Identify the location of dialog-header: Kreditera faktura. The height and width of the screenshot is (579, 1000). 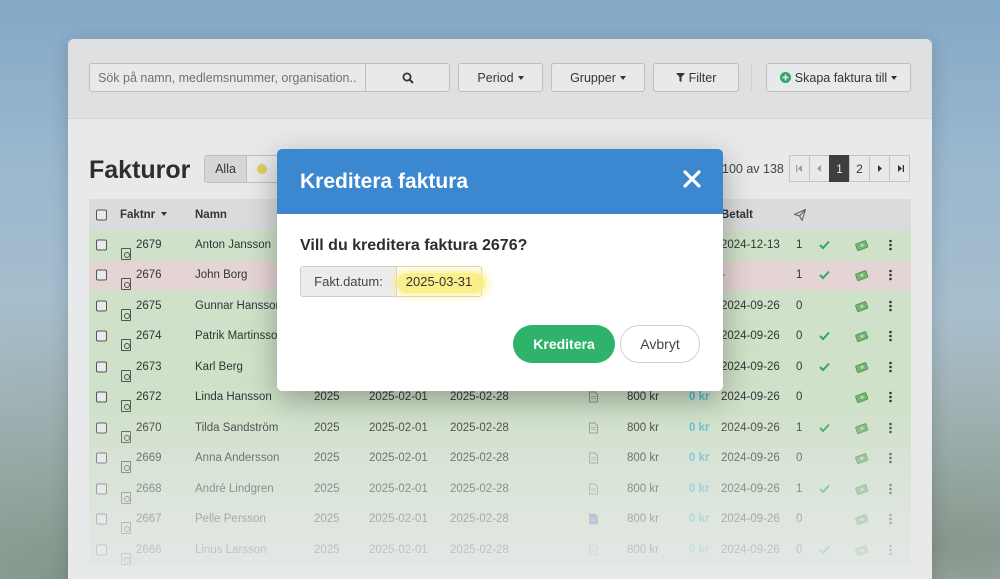
(500, 181).